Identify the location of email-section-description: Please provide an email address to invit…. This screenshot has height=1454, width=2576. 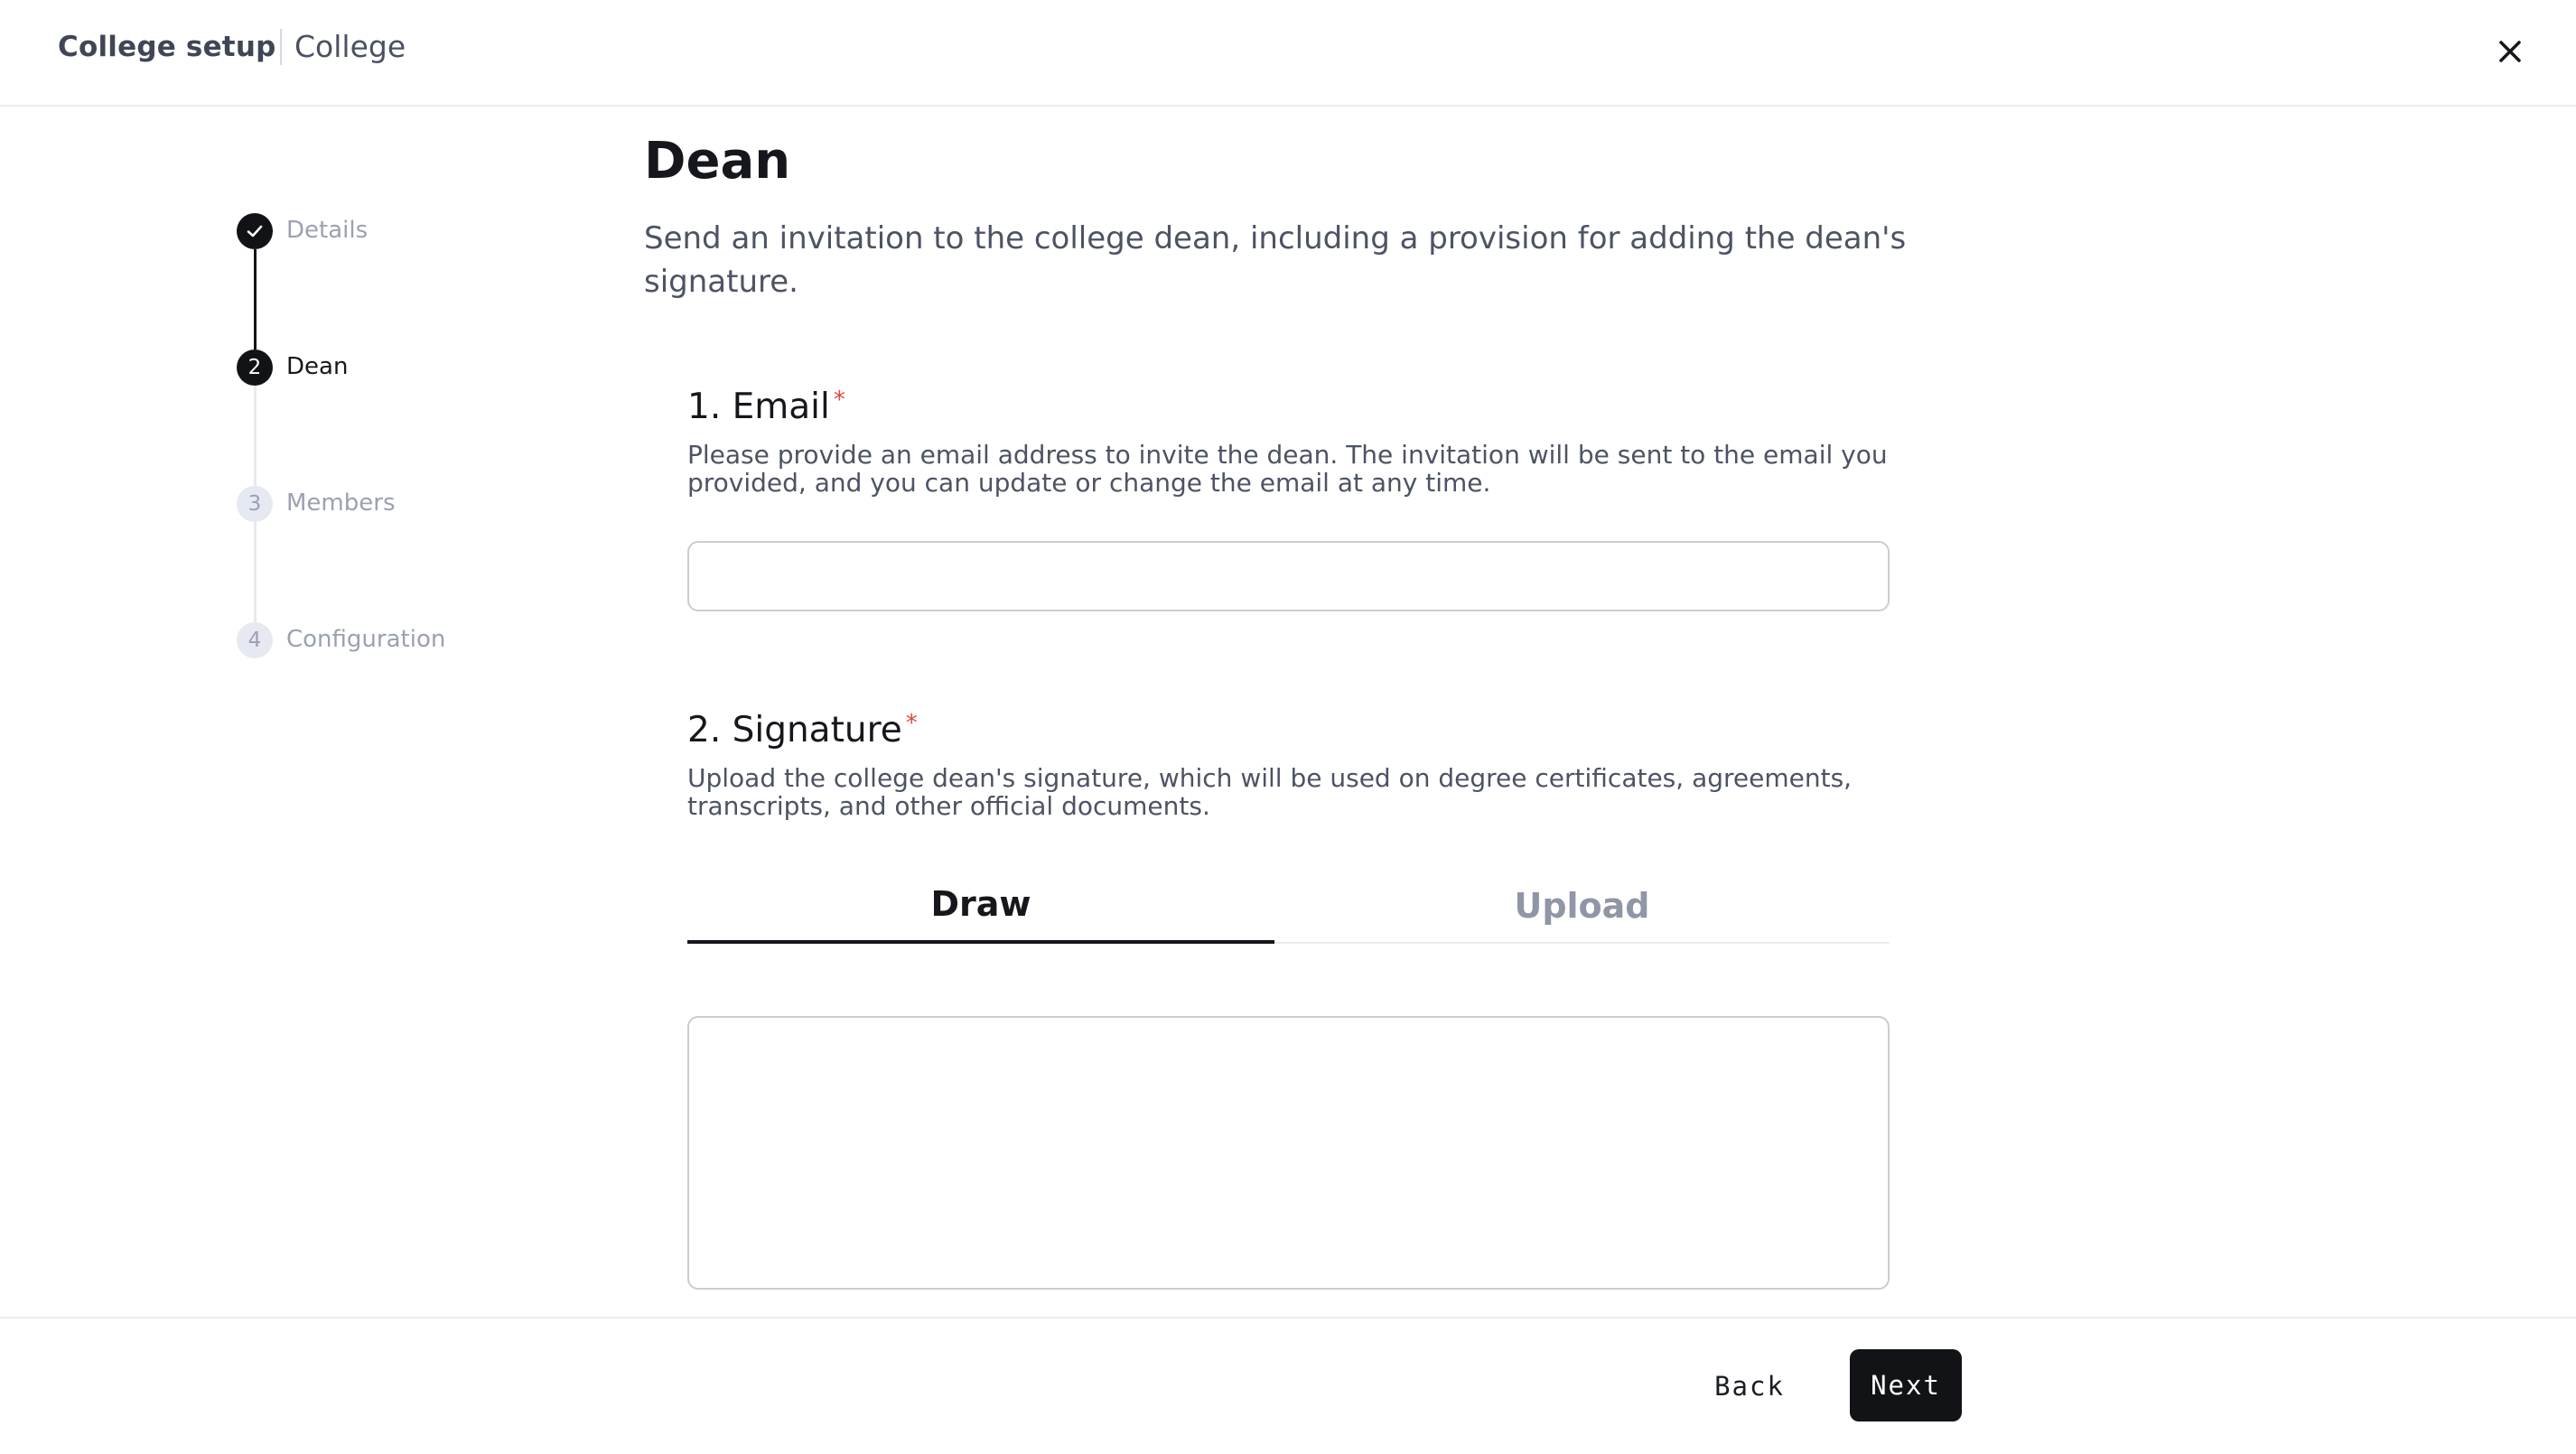
(1287, 469).